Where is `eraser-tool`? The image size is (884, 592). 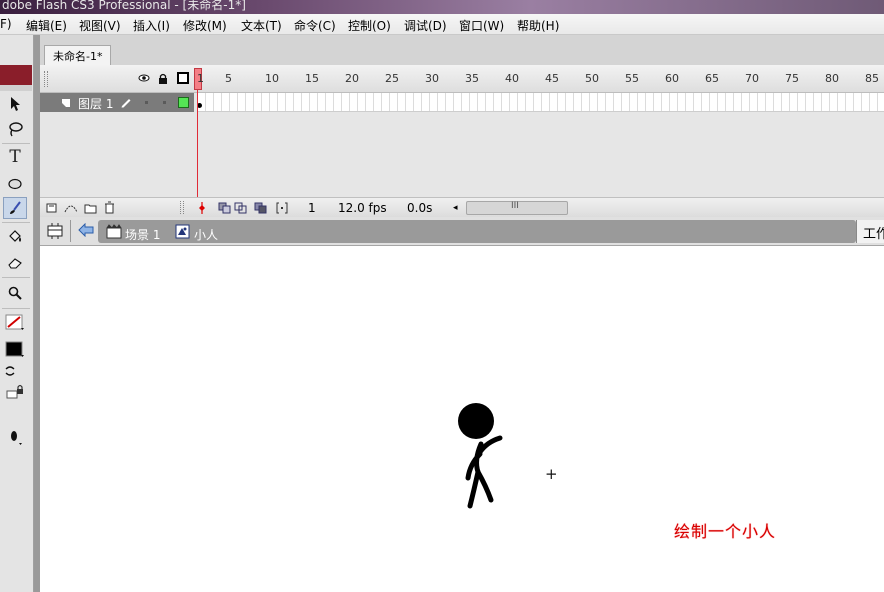 eraser-tool is located at coordinates (15, 263).